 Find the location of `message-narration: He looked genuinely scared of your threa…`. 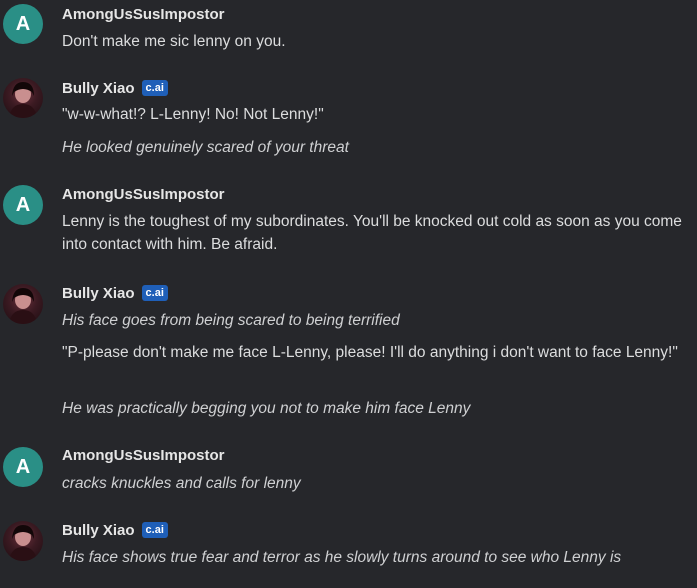

message-narration: He looked genuinely scared of your threa… is located at coordinates (205, 147).